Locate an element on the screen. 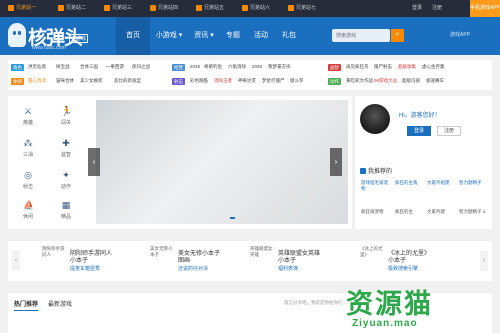  genre-levels: 🏃 闯关 is located at coordinates (66, 116).